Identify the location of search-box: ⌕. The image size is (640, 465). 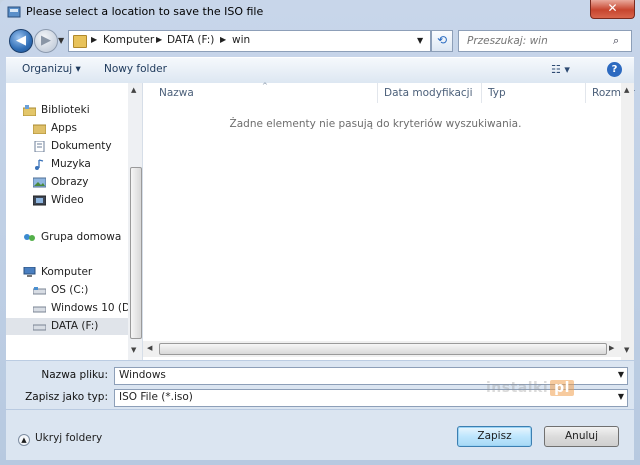
(545, 41).